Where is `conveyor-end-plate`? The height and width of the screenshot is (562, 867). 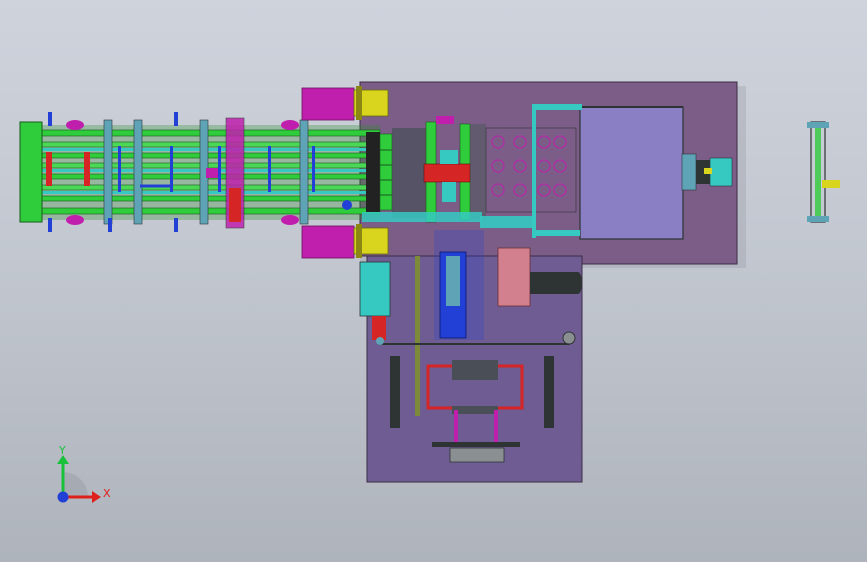 conveyor-end-plate is located at coordinates (31, 172).